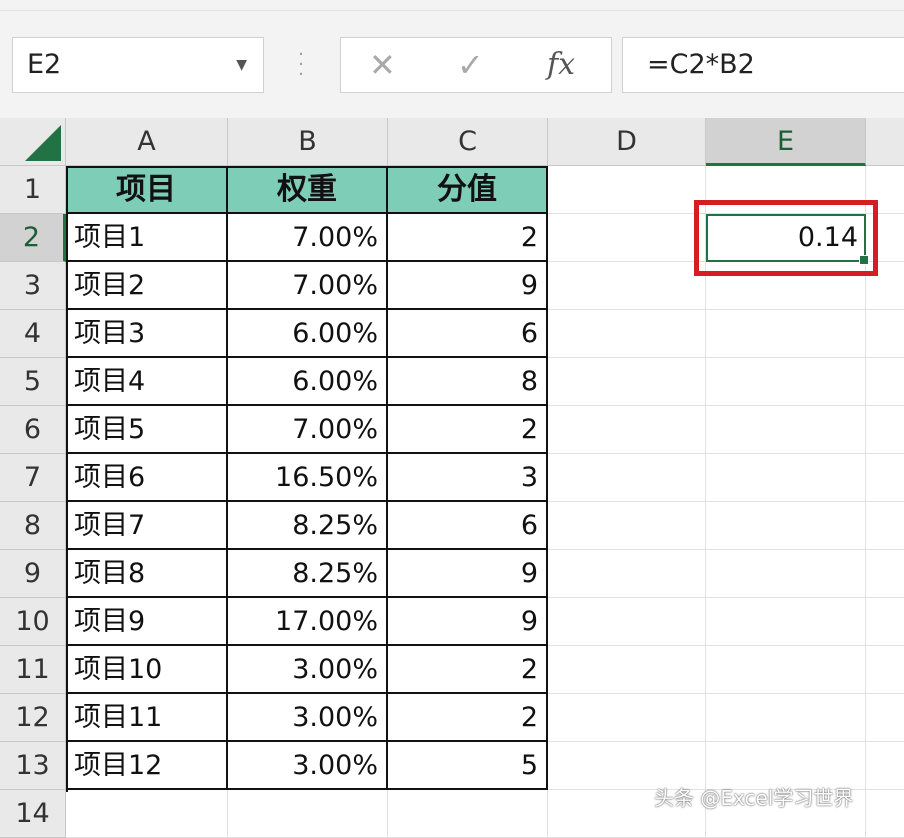  I want to click on item-name-cell: 项目8, so click(147, 574).